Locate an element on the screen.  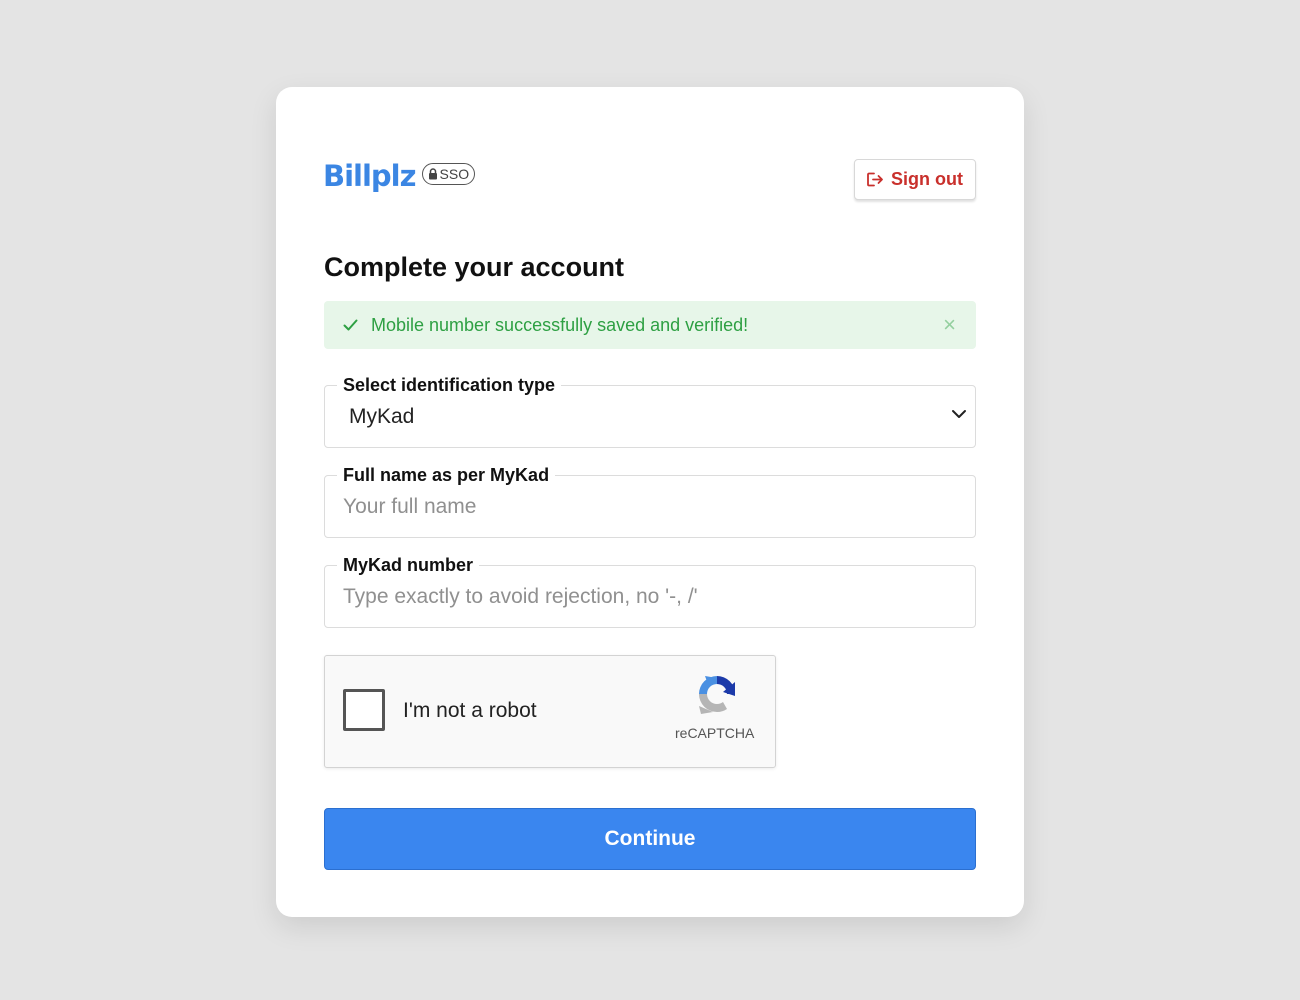
id-type-label: Select identification type is located at coordinates (449, 385).